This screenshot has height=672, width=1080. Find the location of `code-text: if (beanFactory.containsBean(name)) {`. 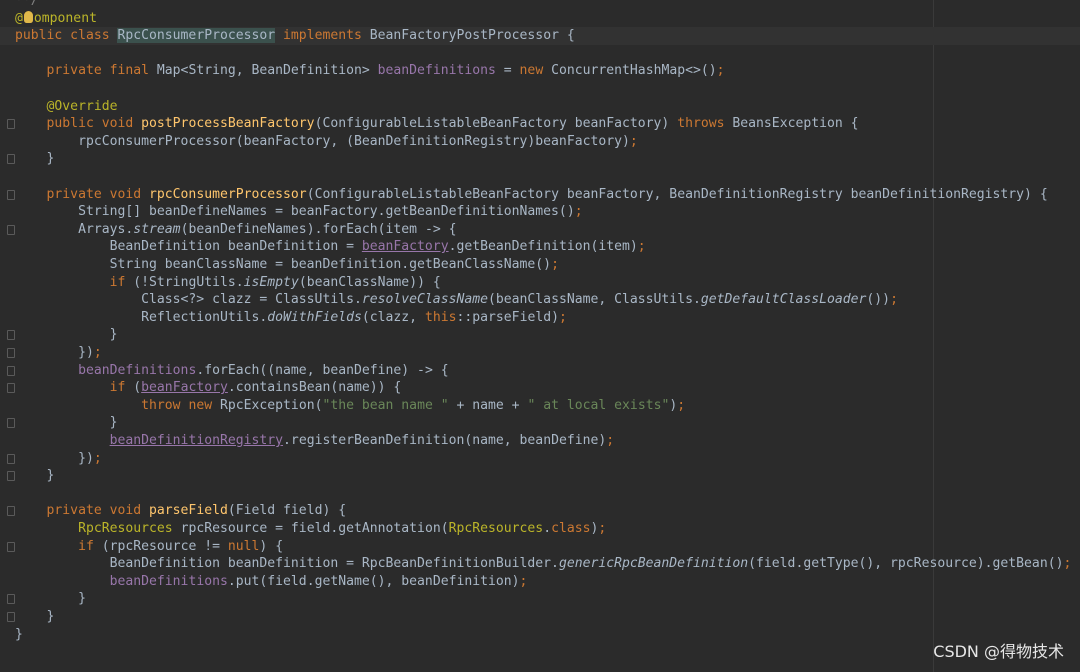

code-text: if (beanFactory.containsBean(name)) { is located at coordinates (208, 388).